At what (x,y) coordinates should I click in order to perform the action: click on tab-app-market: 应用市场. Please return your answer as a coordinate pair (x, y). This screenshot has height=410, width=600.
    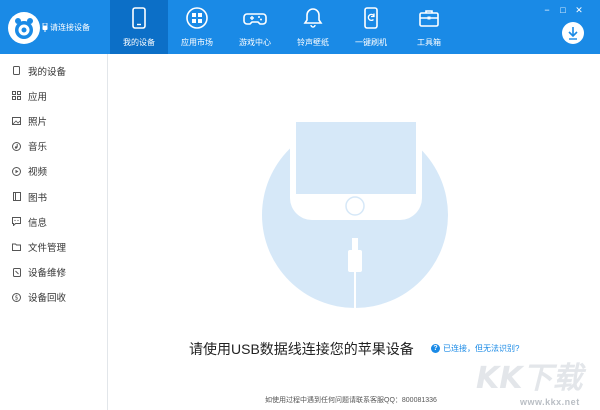
    Looking at the image, I should click on (197, 27).